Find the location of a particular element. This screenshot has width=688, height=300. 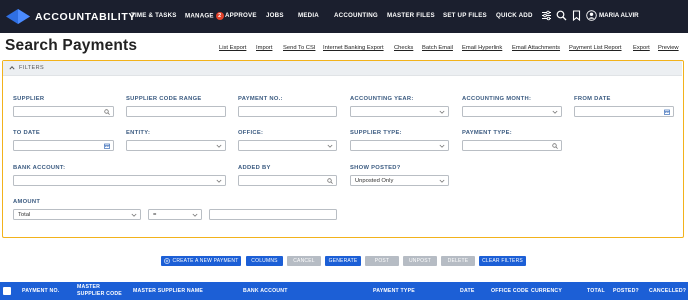

import-link: Import is located at coordinates (264, 48).